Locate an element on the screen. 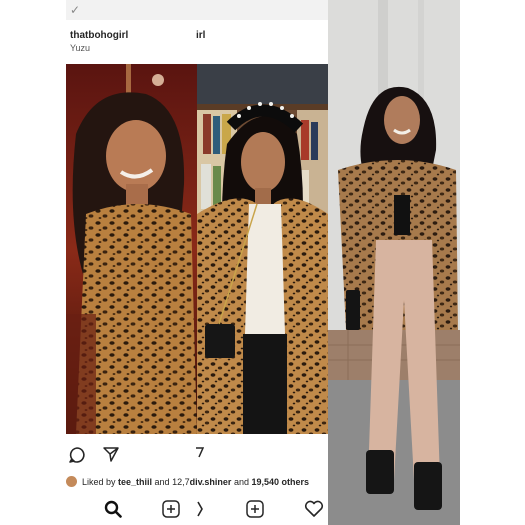  liker-username-1: tee_thiil is located at coordinates (135, 482).